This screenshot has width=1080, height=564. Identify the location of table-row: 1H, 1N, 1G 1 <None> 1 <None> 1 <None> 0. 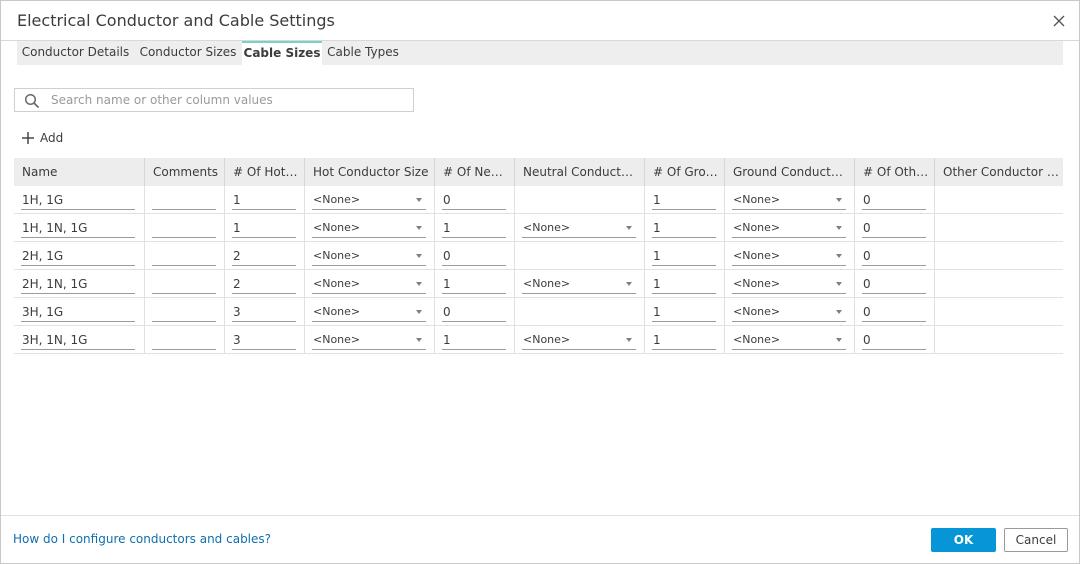
(538, 228).